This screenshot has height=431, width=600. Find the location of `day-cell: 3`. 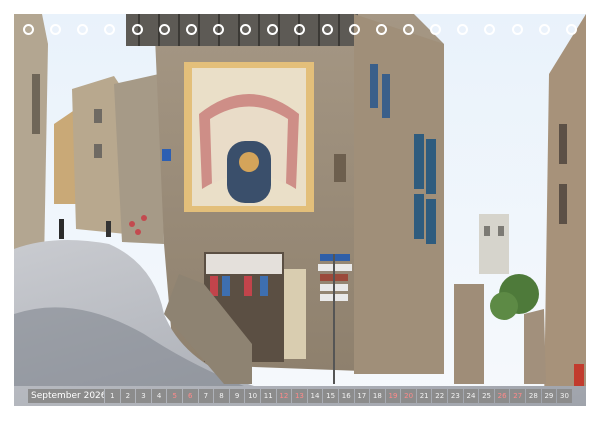

day-cell: 3 is located at coordinates (143, 396).